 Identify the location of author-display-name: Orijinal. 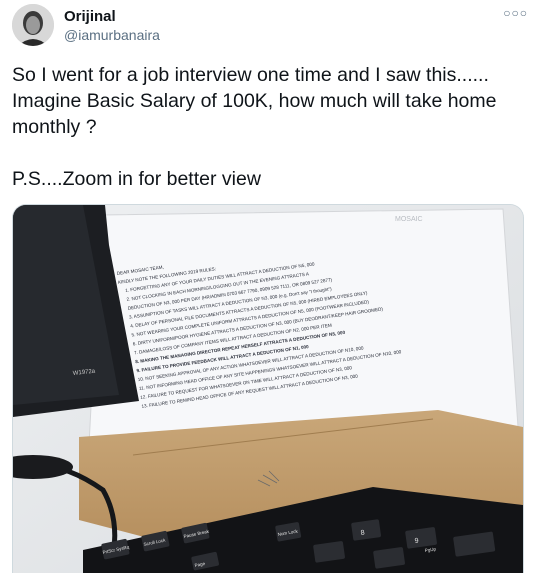
(90, 16).